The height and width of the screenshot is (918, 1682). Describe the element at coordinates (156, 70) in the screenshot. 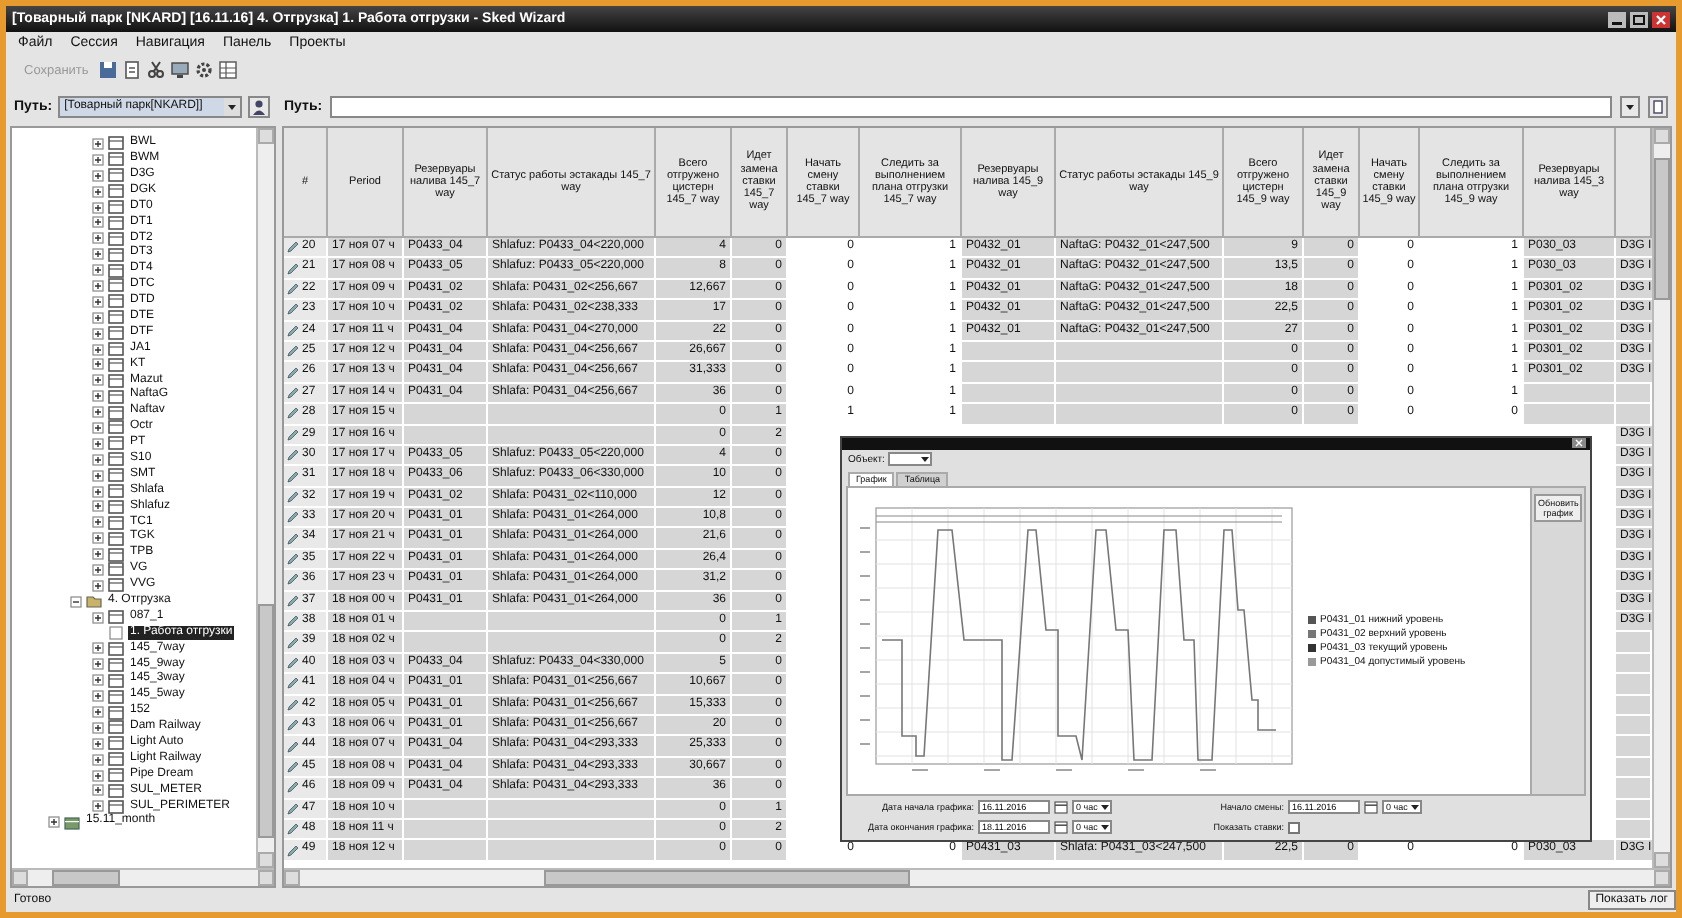

I see `scissors-icon` at that location.